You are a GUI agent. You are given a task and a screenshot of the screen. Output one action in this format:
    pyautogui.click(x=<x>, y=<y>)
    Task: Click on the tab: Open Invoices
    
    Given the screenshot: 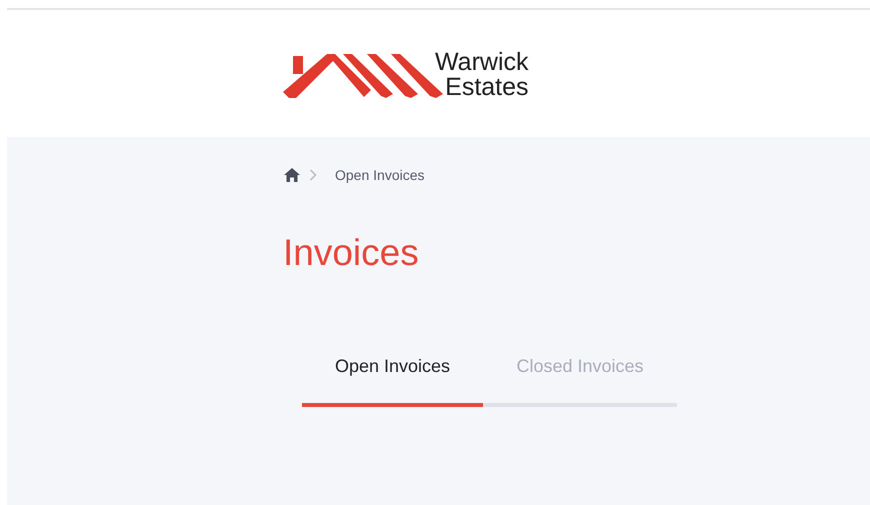 What is the action you would take?
    pyautogui.click(x=392, y=379)
    